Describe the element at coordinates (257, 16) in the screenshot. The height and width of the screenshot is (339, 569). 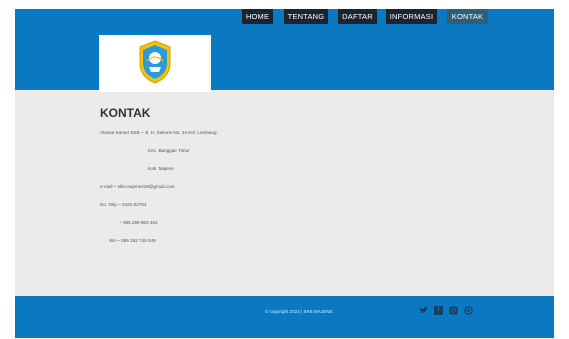
I see `nav-home: HOME` at that location.